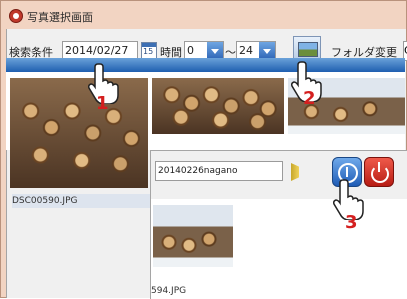 The image size is (407, 299). I want to click on pin-icon, so click(295, 172).